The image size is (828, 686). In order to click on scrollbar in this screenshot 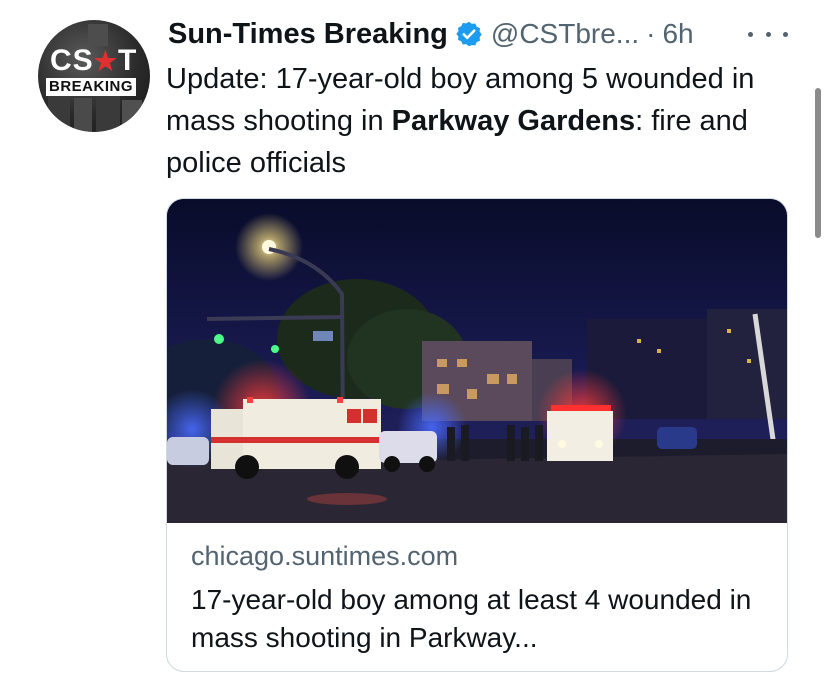, I will do `click(818, 163)`.